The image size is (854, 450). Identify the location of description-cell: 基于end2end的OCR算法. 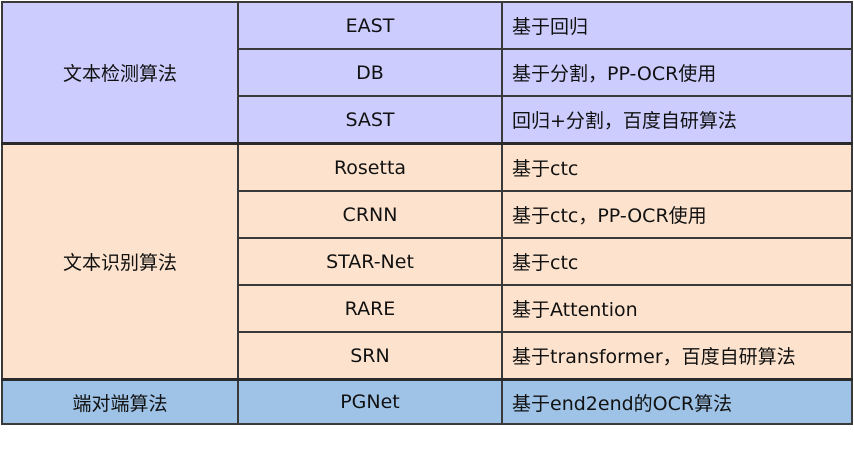
(677, 401).